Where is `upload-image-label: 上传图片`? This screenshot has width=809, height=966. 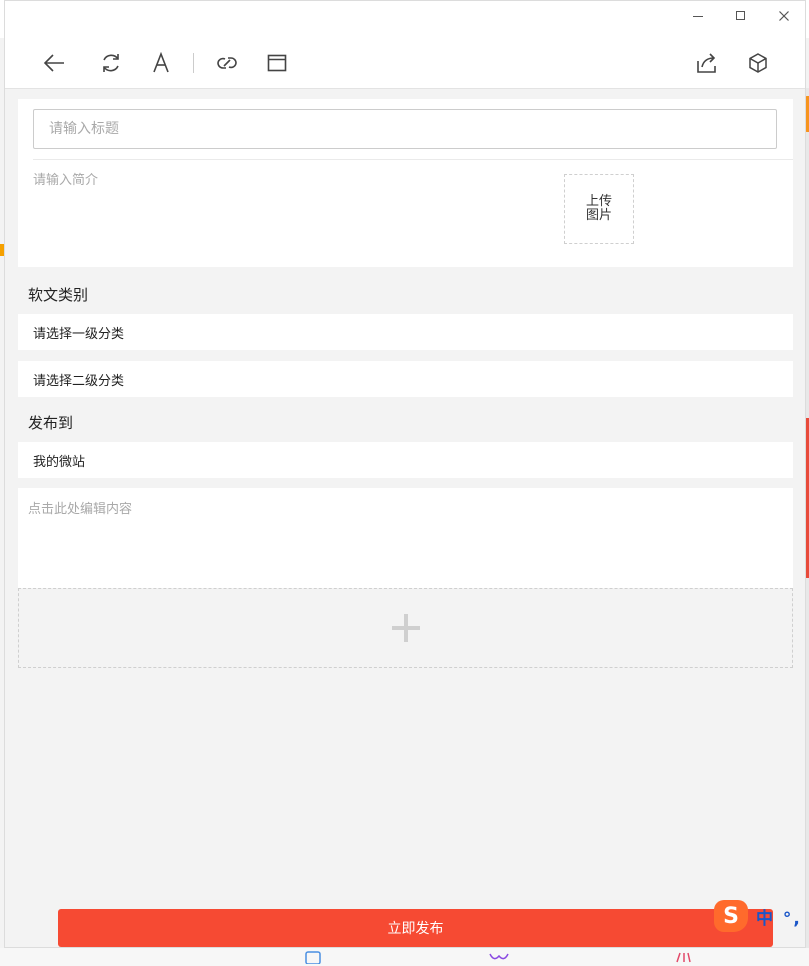
upload-image-label: 上传图片 is located at coordinates (598, 208).